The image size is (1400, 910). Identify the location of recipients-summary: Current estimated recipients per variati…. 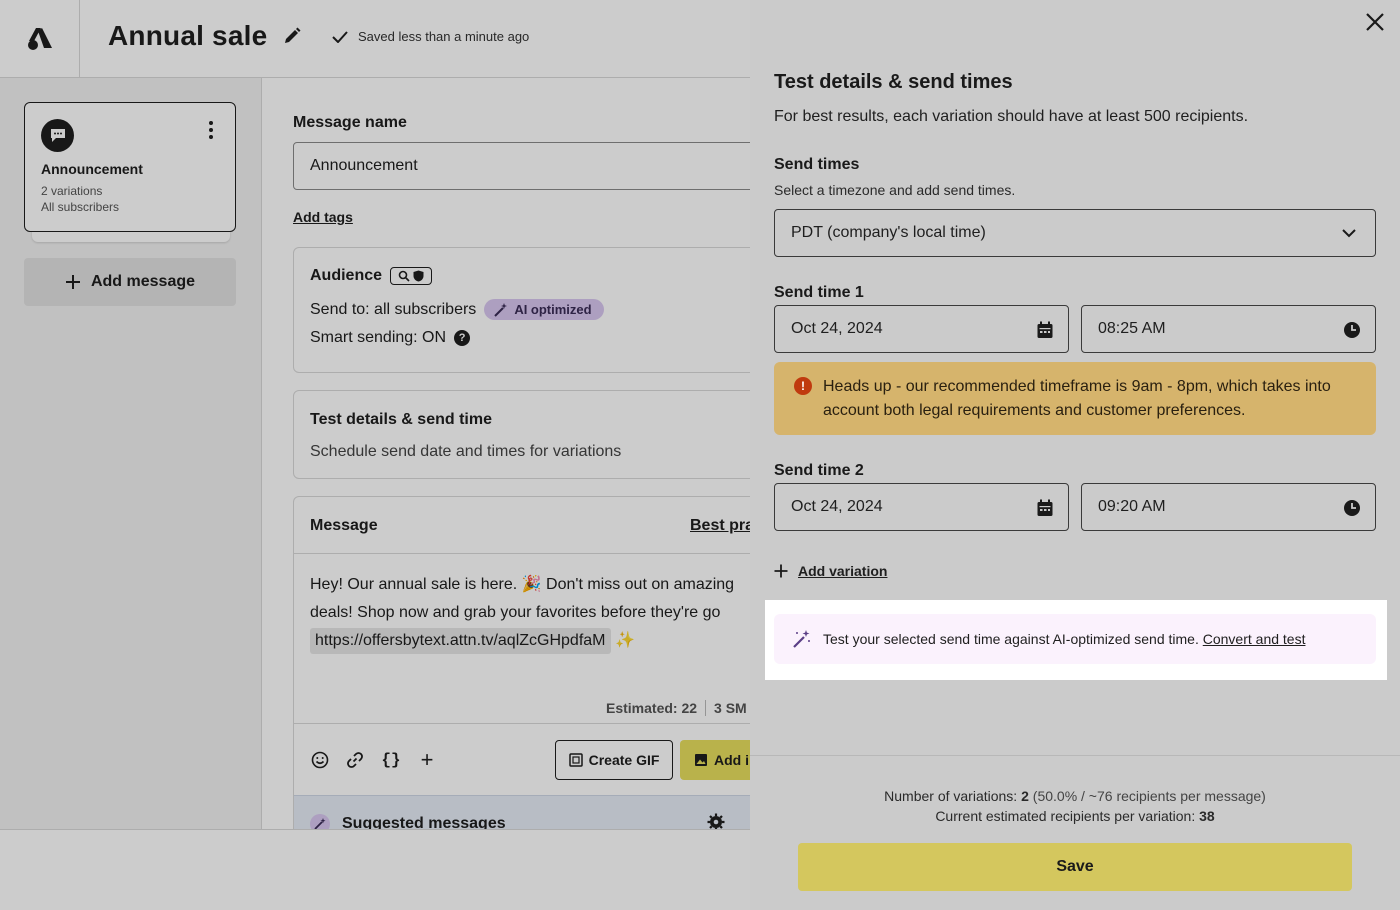
(1075, 816).